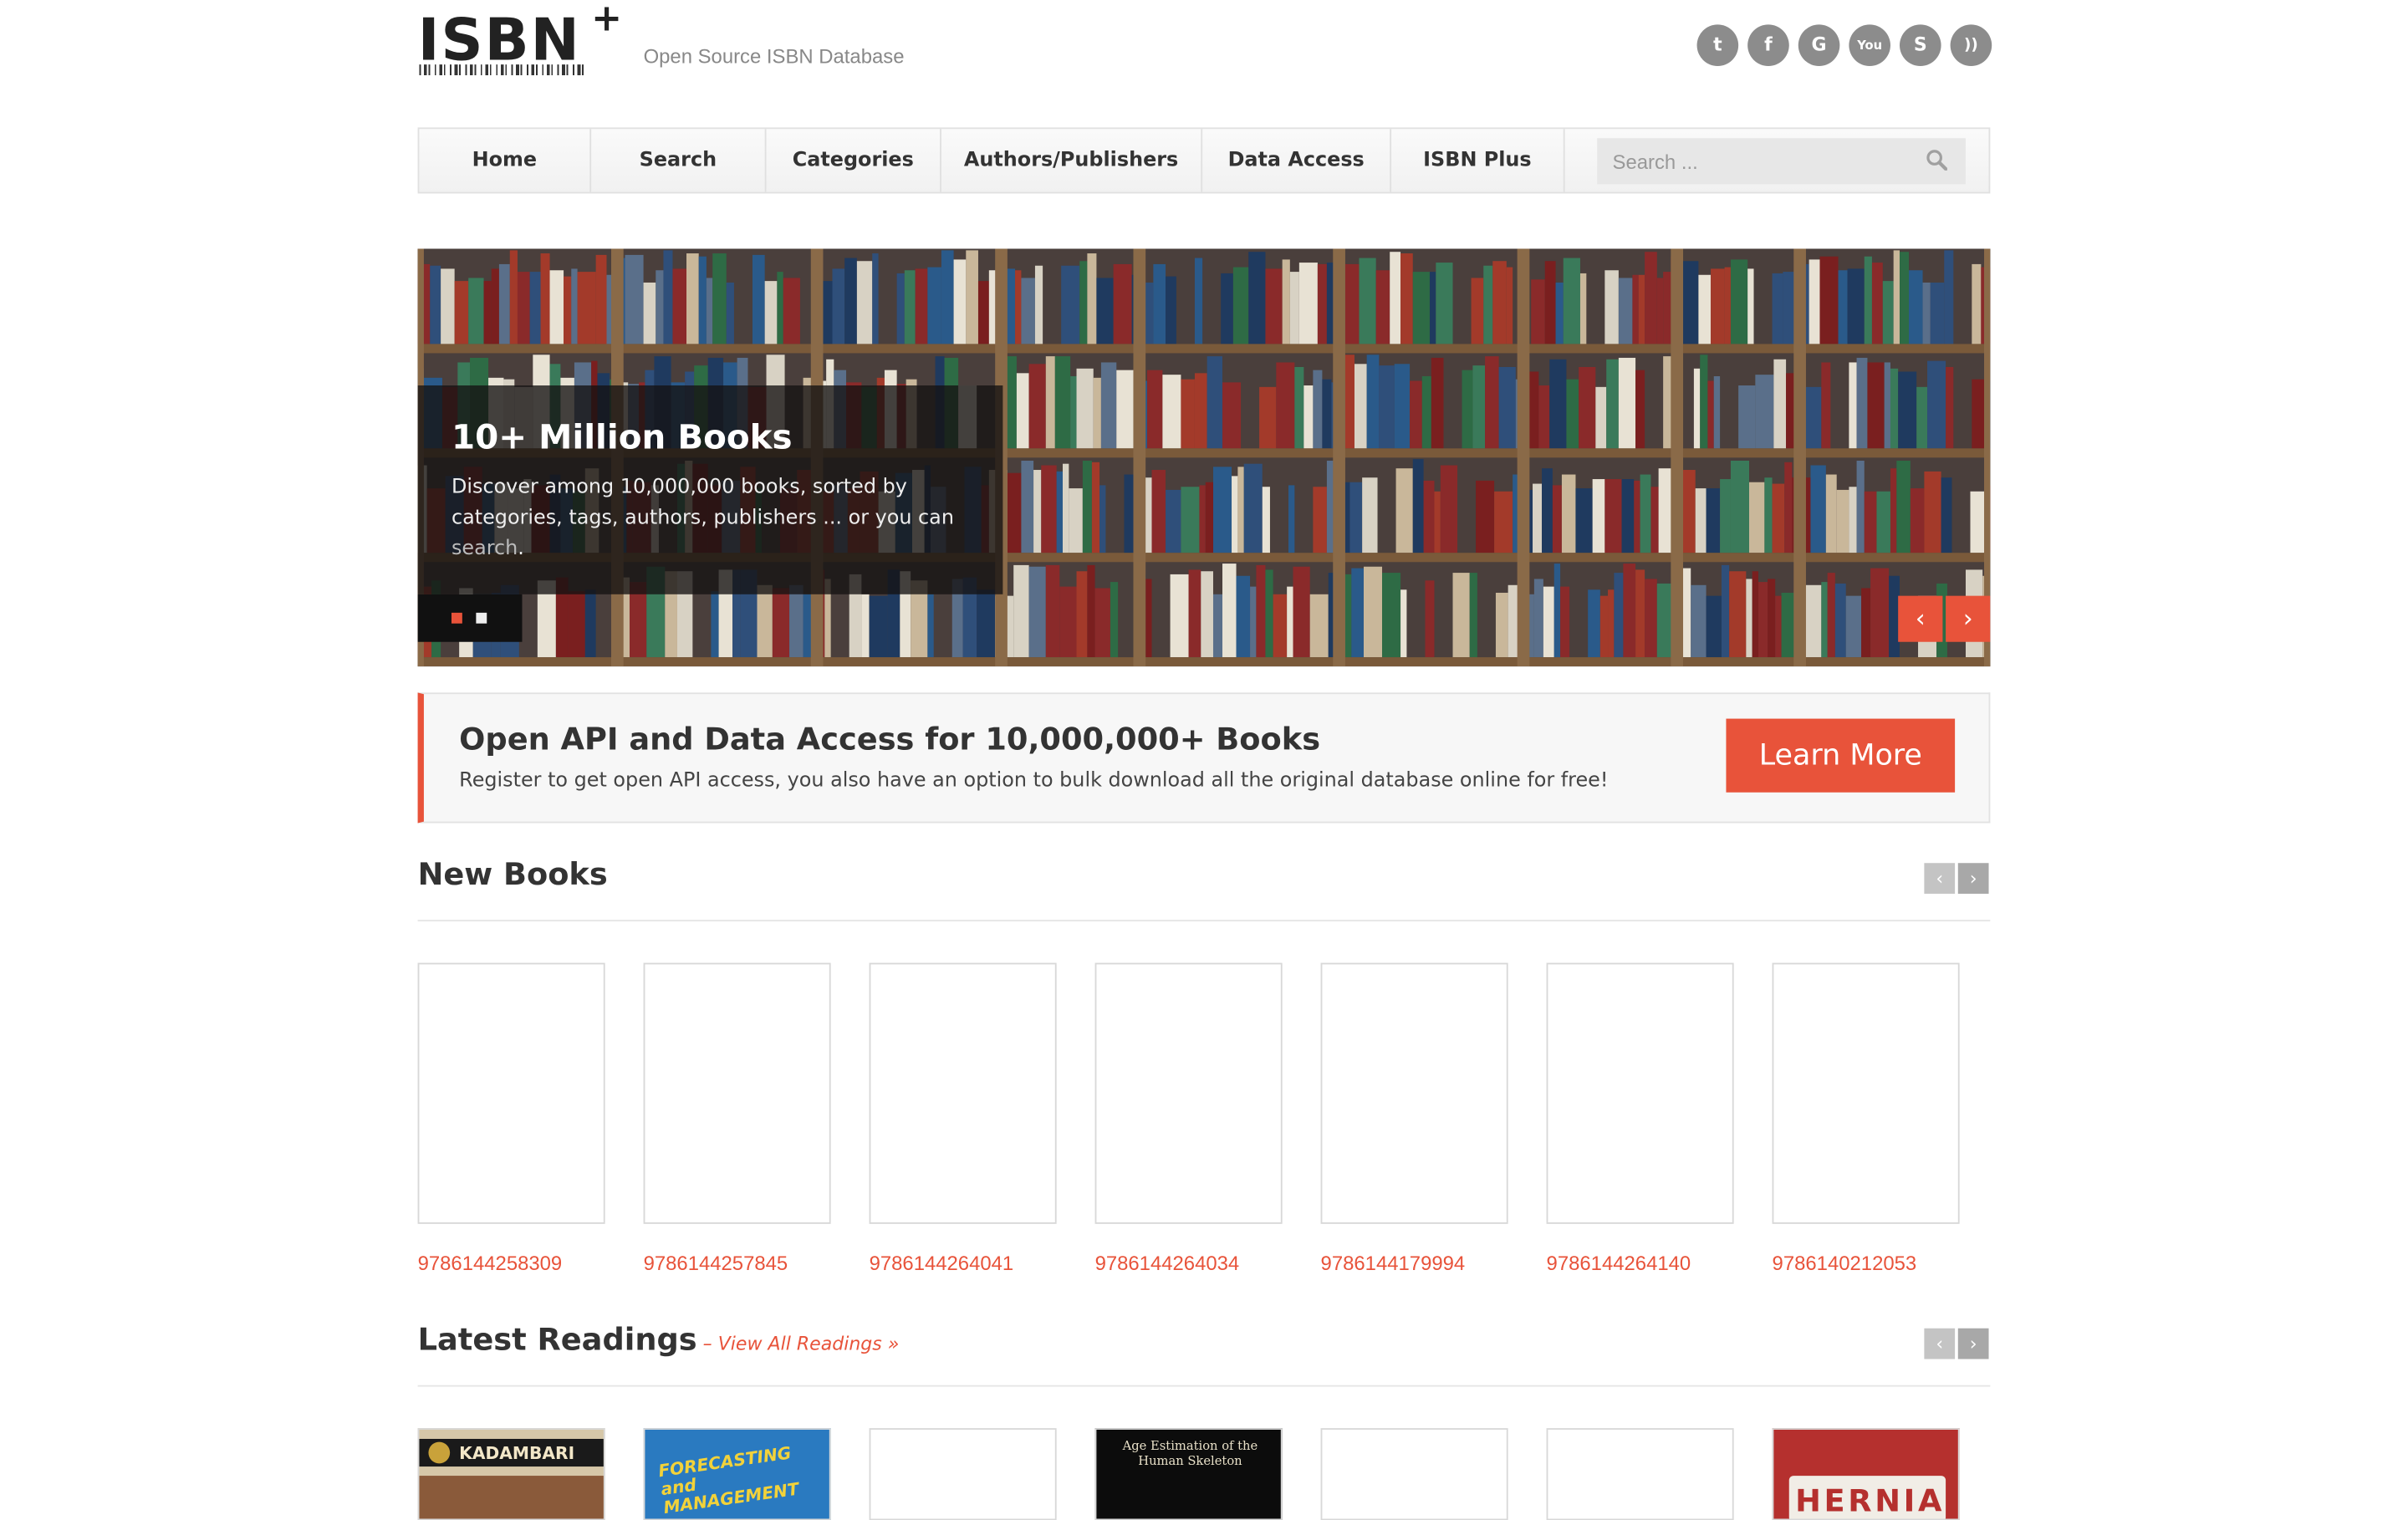 The height and width of the screenshot is (1520, 2408). I want to click on new-books-next-button: ›, so click(1973, 878).